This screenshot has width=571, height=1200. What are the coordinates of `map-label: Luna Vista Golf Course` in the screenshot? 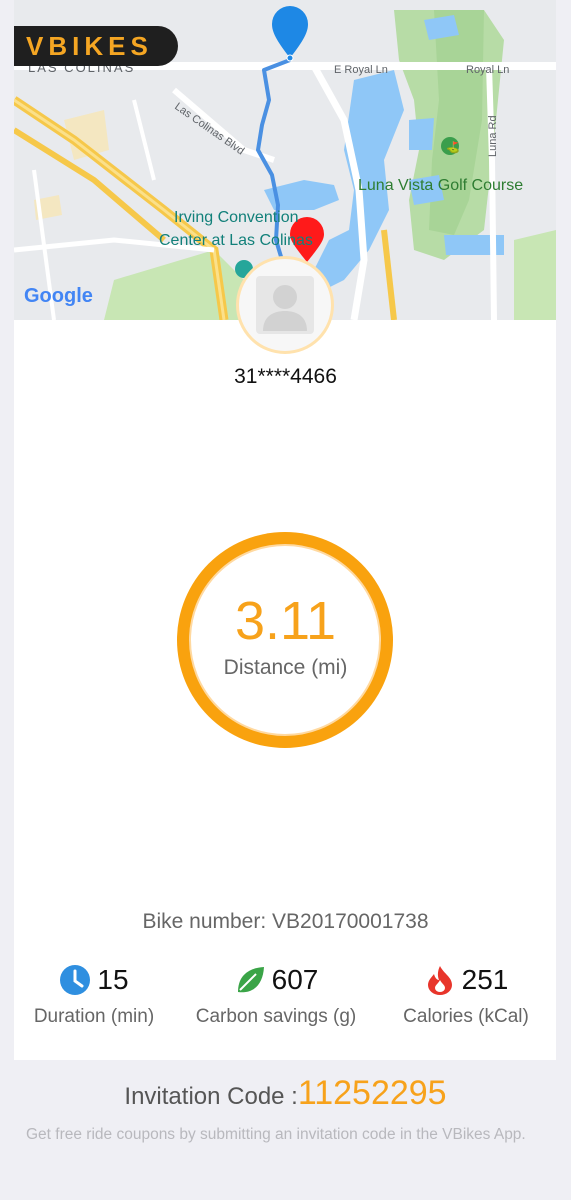 It's located at (440, 185).